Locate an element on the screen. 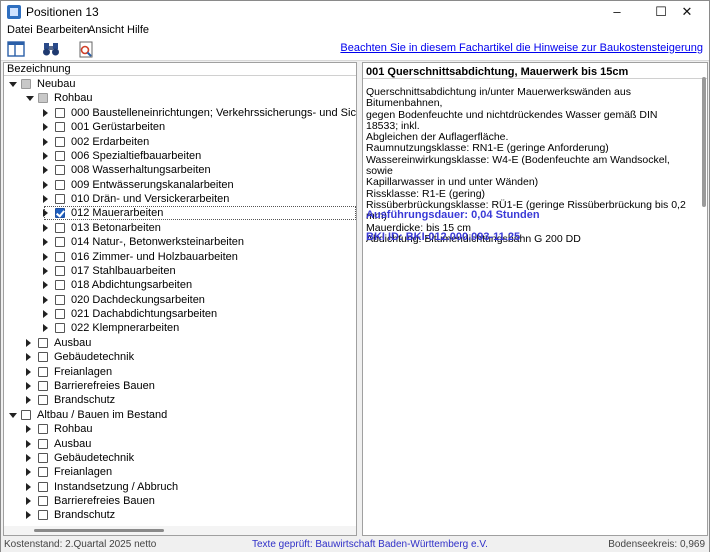  tree-column-header: Bezeichnung is located at coordinates (180, 69).